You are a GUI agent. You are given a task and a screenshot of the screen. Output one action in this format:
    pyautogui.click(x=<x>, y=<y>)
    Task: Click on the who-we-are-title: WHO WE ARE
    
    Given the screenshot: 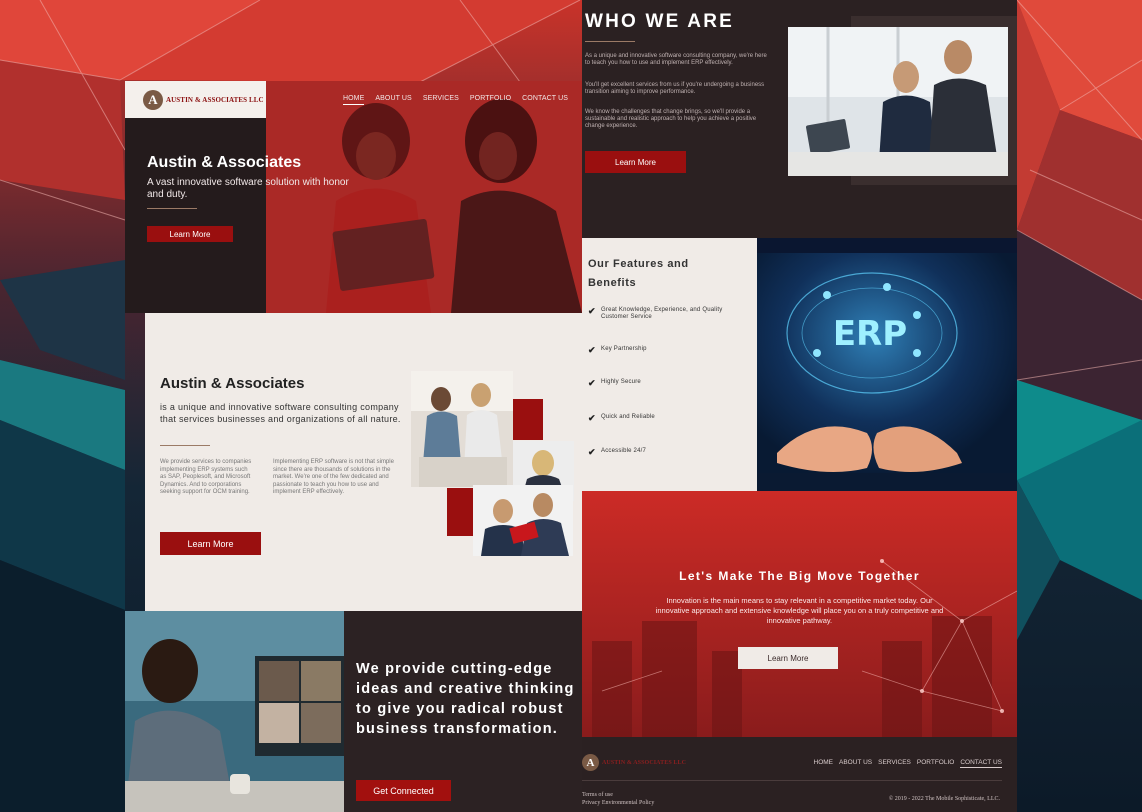 What is the action you would take?
    pyautogui.click(x=660, y=21)
    